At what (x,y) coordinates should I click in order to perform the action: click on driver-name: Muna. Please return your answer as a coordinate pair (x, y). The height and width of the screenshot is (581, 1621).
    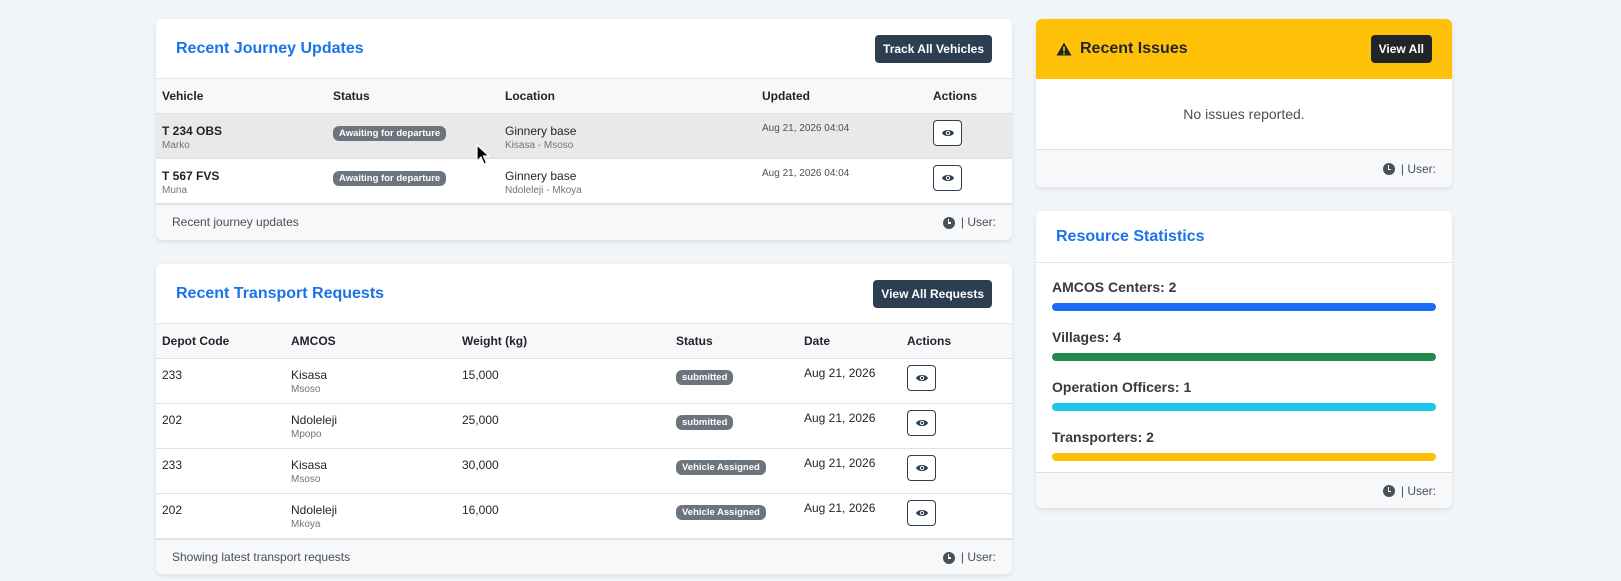
    Looking at the image, I should click on (175, 190).